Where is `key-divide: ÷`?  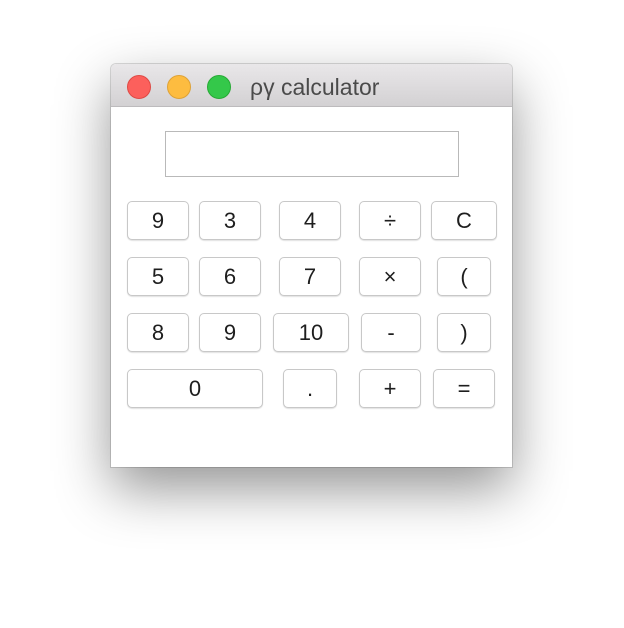
key-divide: ÷ is located at coordinates (390, 220).